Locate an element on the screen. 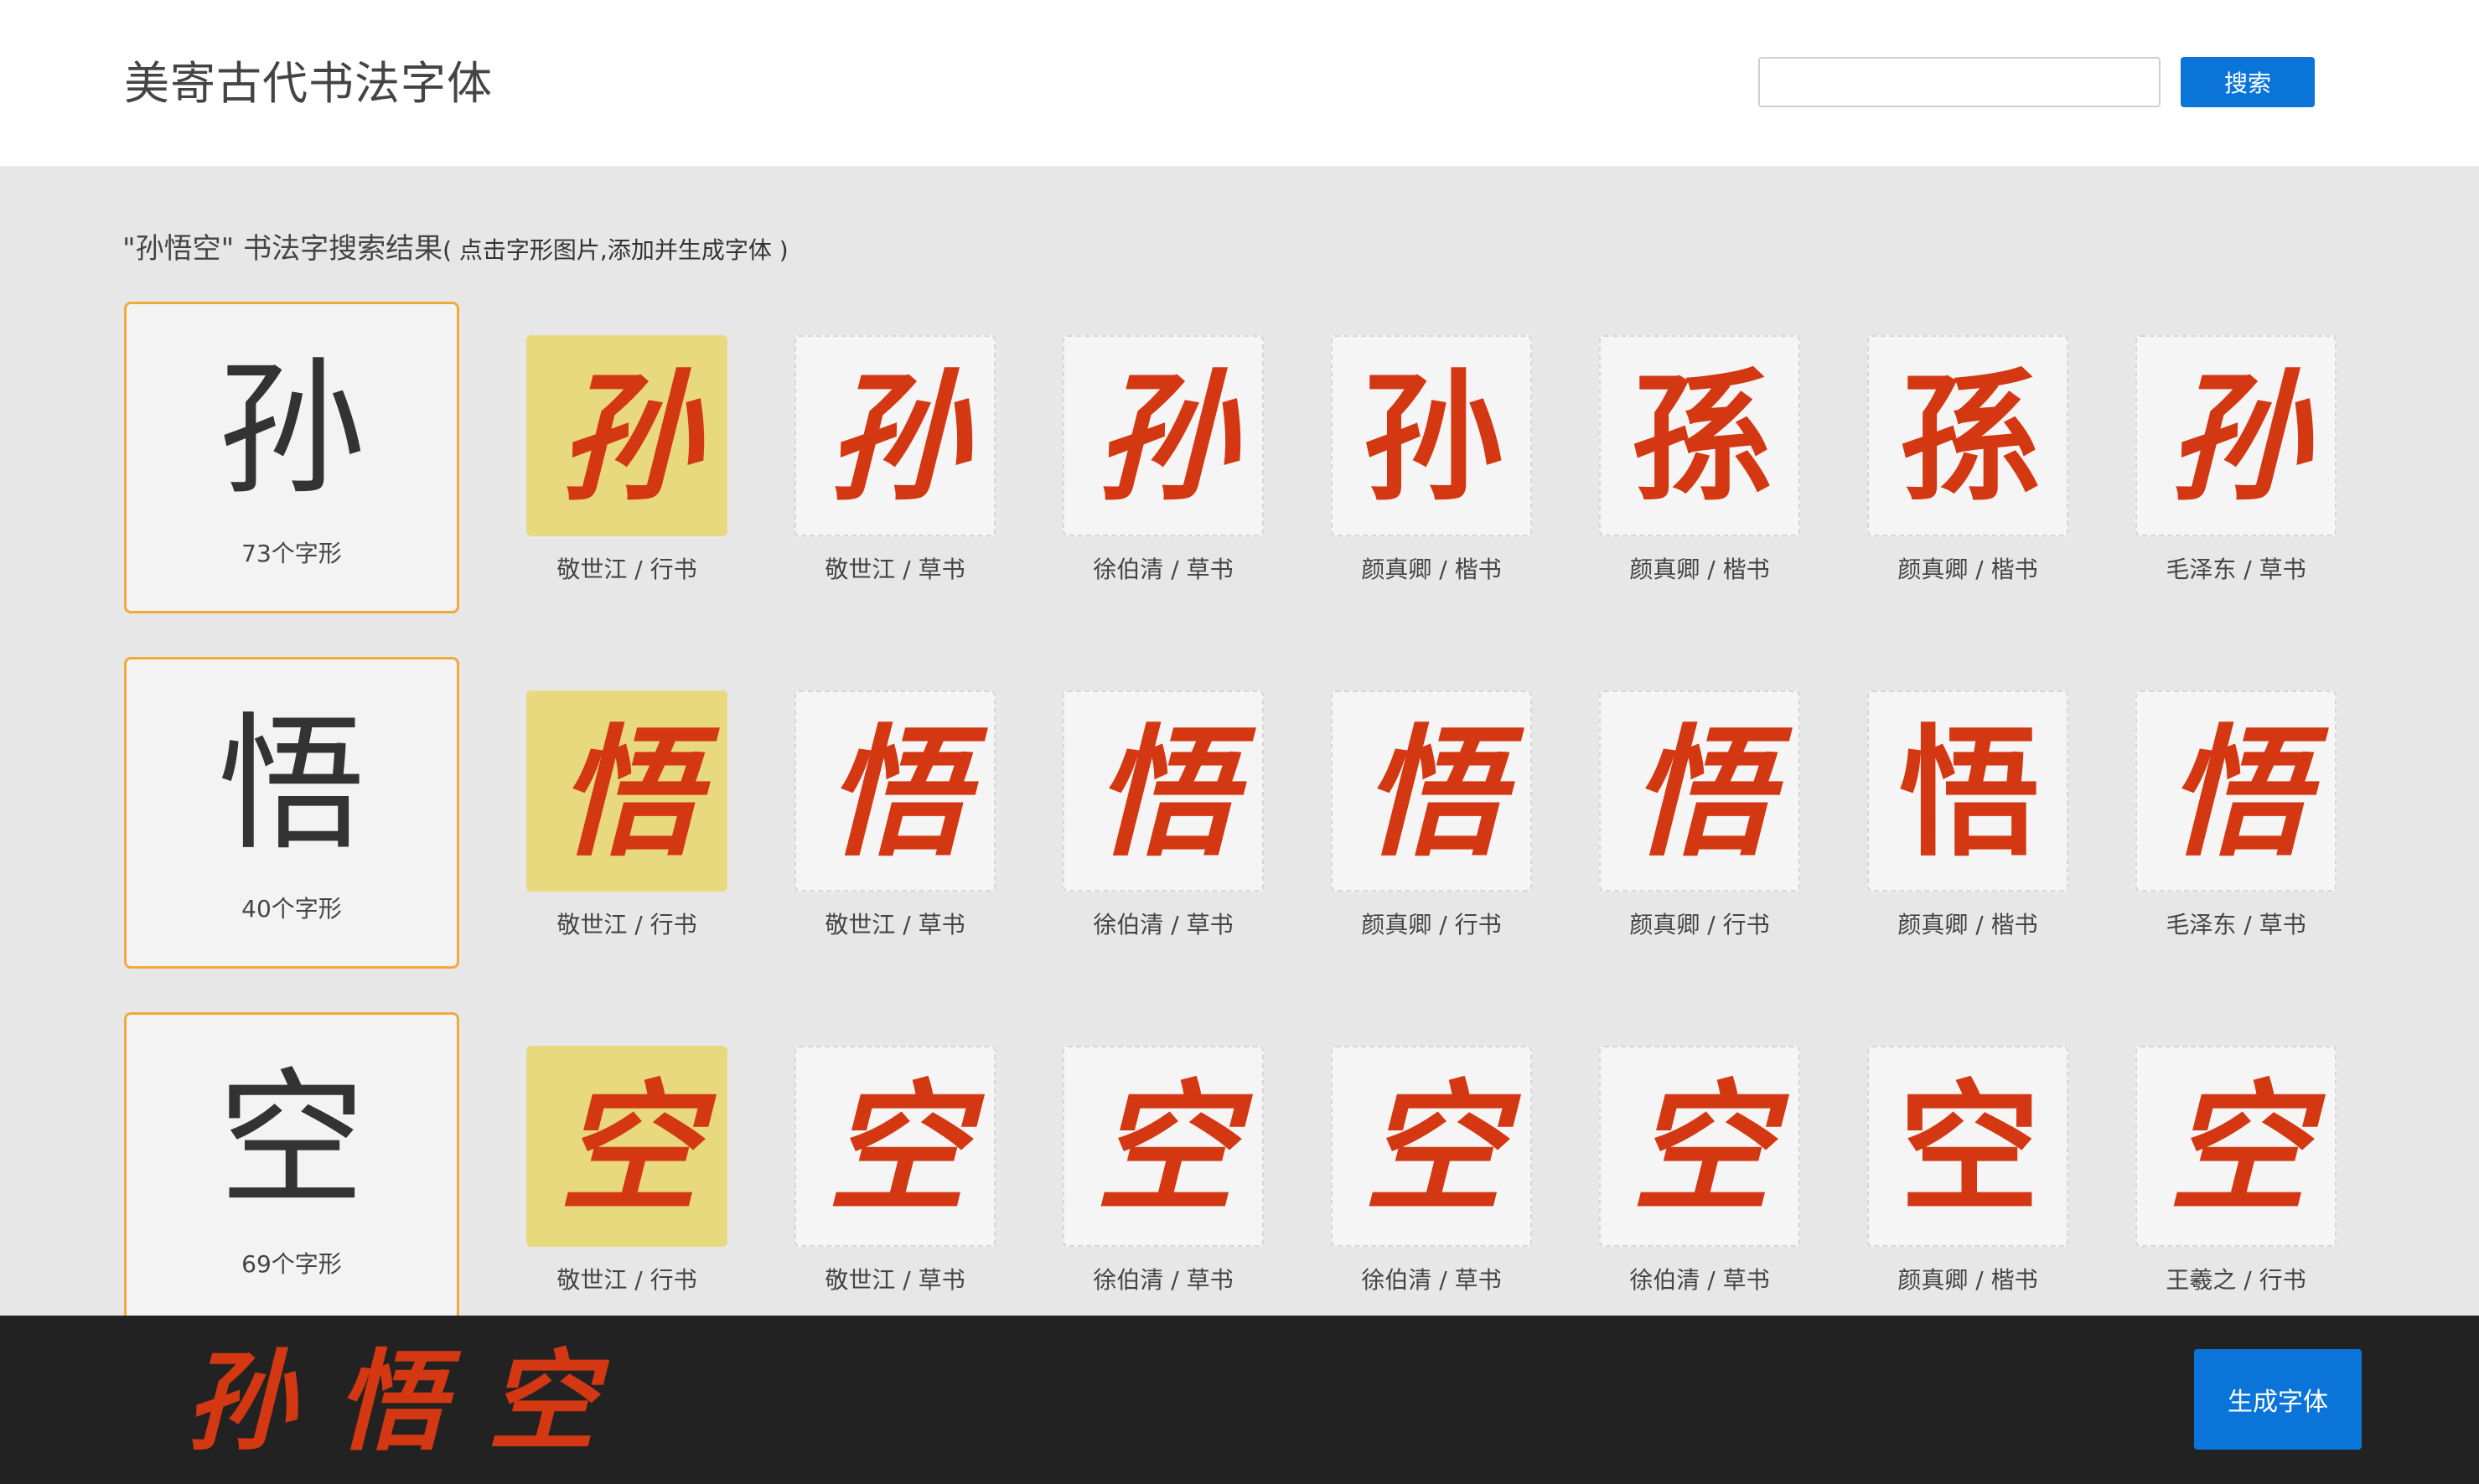 The width and height of the screenshot is (2479, 1484). results-hint: ( 点击字形图片,添加并生成字体 ) is located at coordinates (616, 250).